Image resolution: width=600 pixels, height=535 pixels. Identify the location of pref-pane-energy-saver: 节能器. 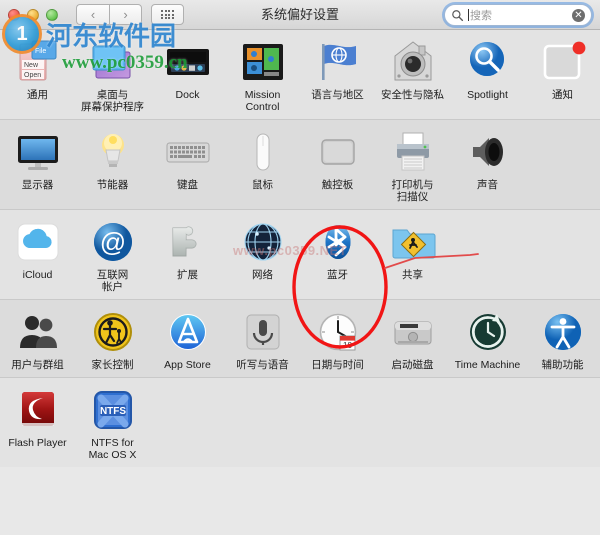
(112, 164).